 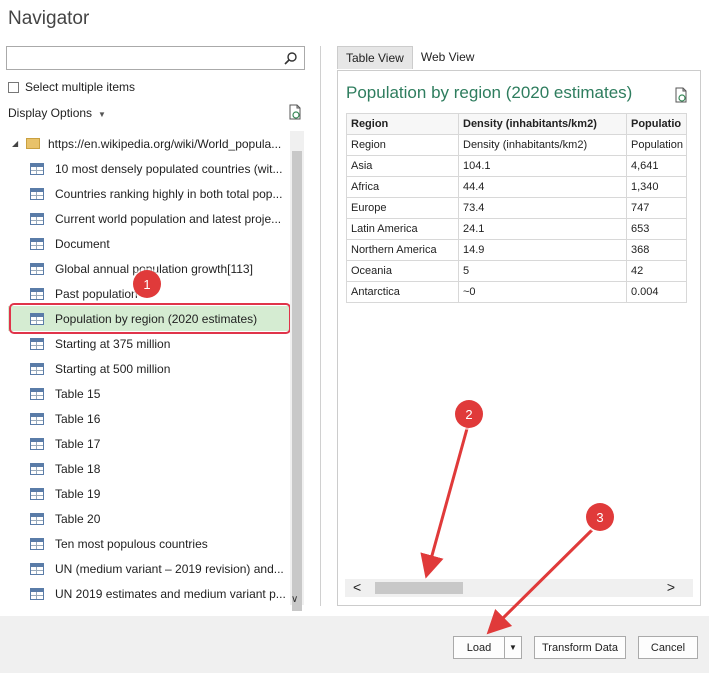 What do you see at coordinates (516, 187) in the screenshot?
I see `table-row: Africa 44.4 1,340` at bounding box center [516, 187].